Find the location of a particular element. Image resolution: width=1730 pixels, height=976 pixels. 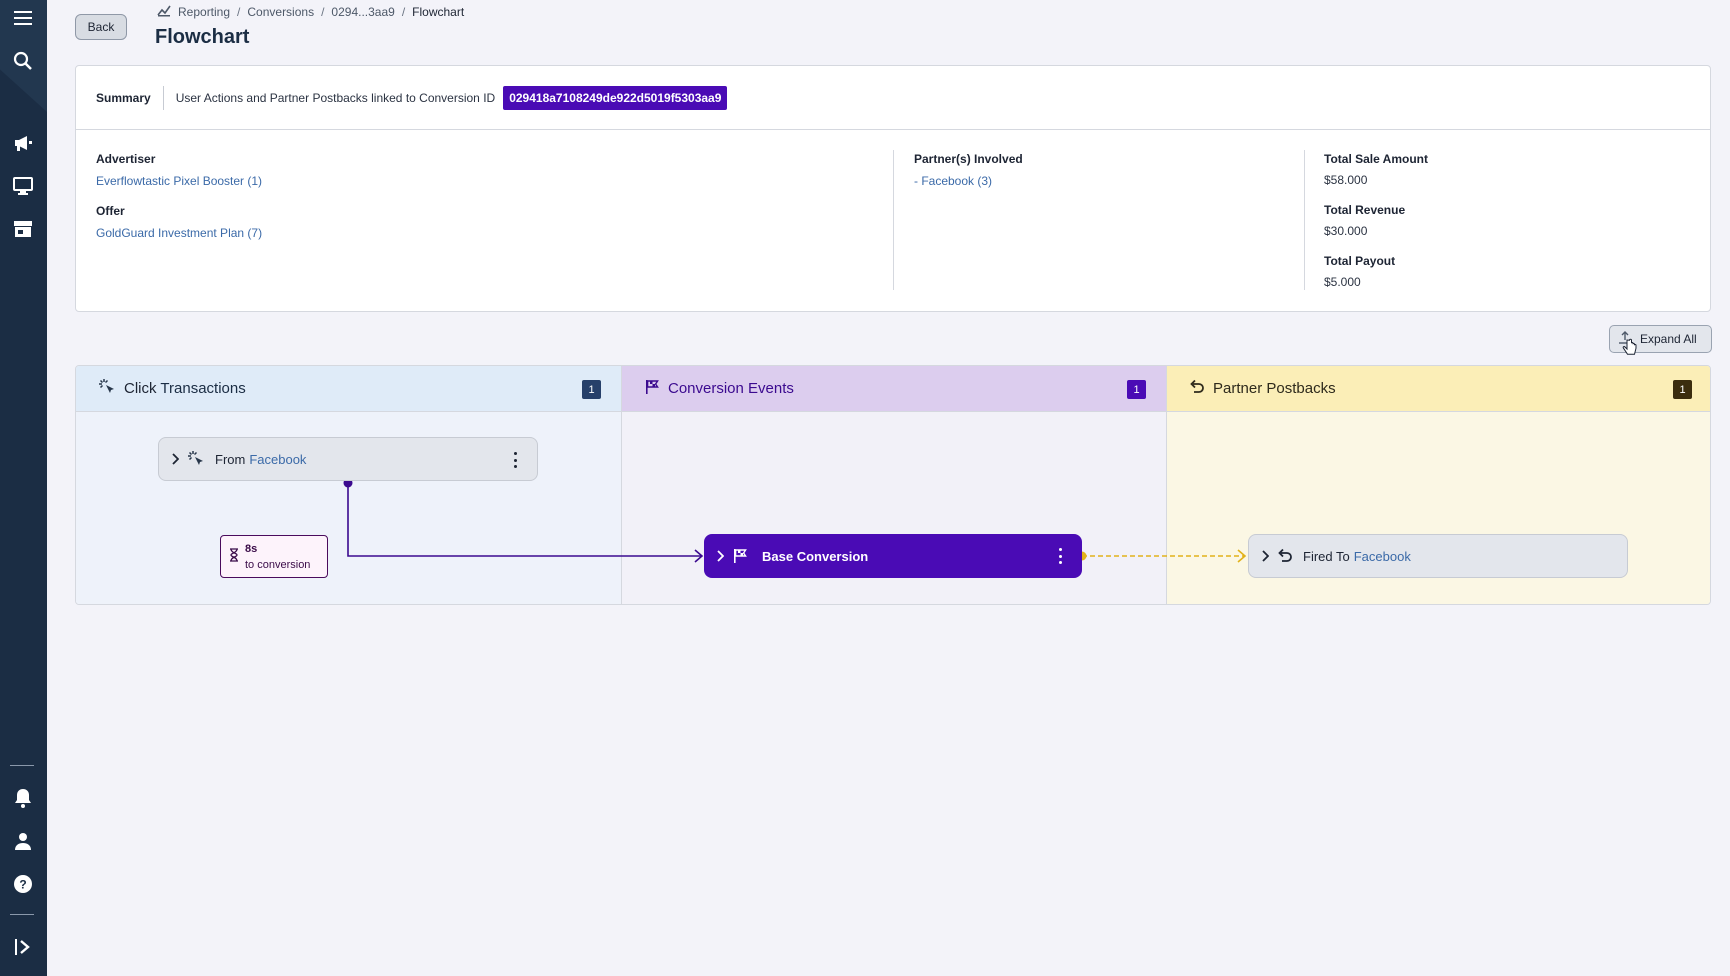

click-node-partner-link: Facebook is located at coordinates (277, 459).